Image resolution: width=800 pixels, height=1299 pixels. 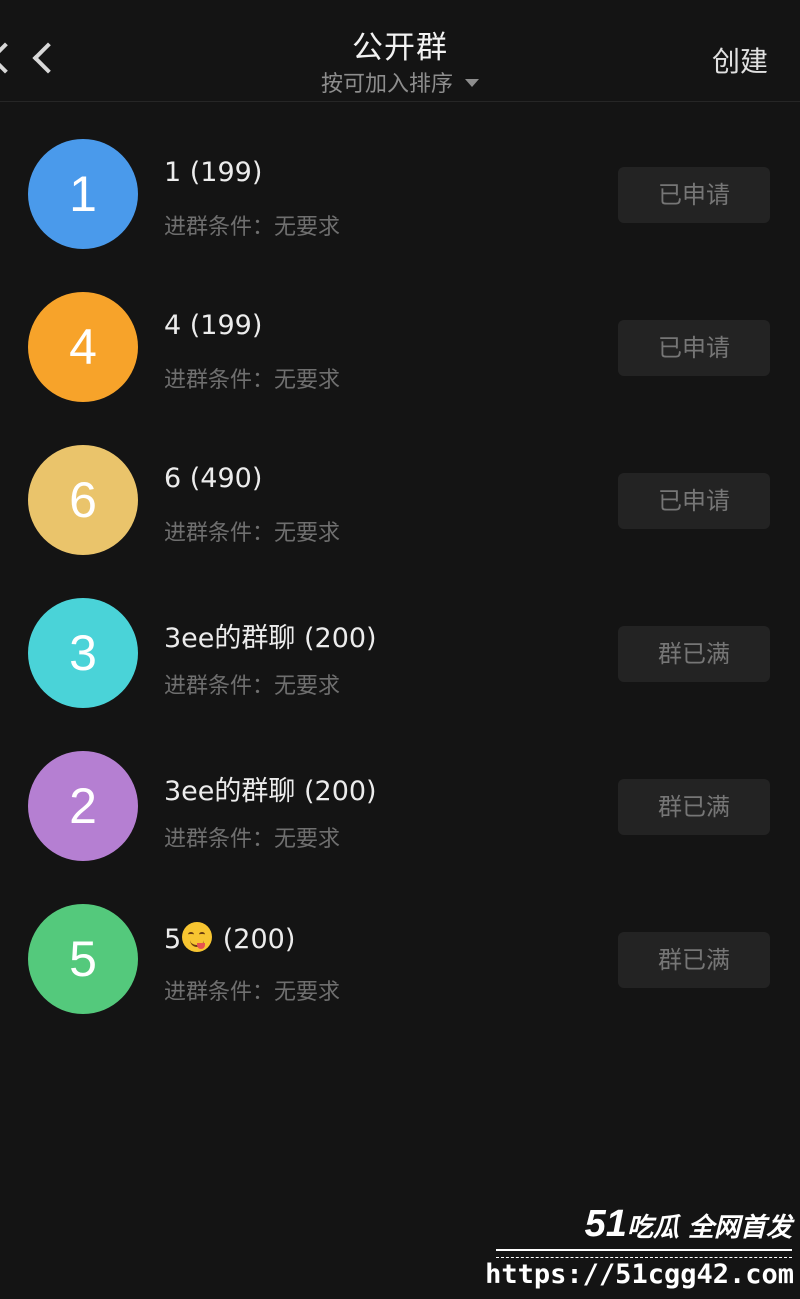 What do you see at coordinates (213, 172) in the screenshot?
I see `group-name: 1 (199)` at bounding box center [213, 172].